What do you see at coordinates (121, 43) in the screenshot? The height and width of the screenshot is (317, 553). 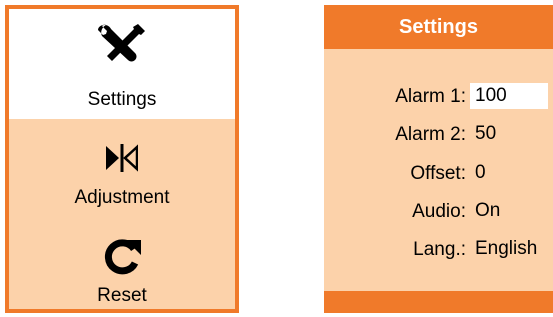 I see `tools-icon` at bounding box center [121, 43].